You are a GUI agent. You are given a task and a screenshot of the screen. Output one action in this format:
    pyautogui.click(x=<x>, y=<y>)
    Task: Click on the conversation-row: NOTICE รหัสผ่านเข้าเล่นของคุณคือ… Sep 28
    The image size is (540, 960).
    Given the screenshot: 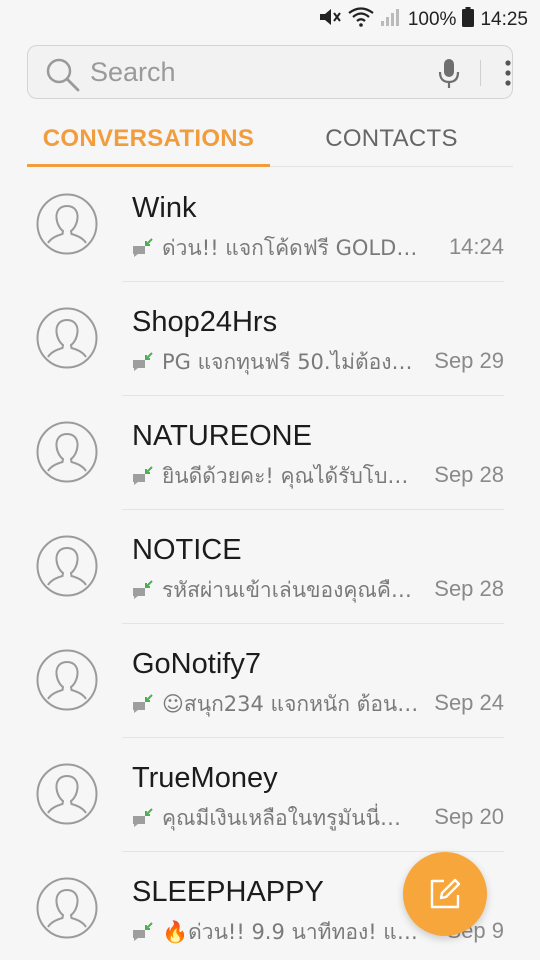 What is the action you would take?
    pyautogui.click(x=270, y=567)
    